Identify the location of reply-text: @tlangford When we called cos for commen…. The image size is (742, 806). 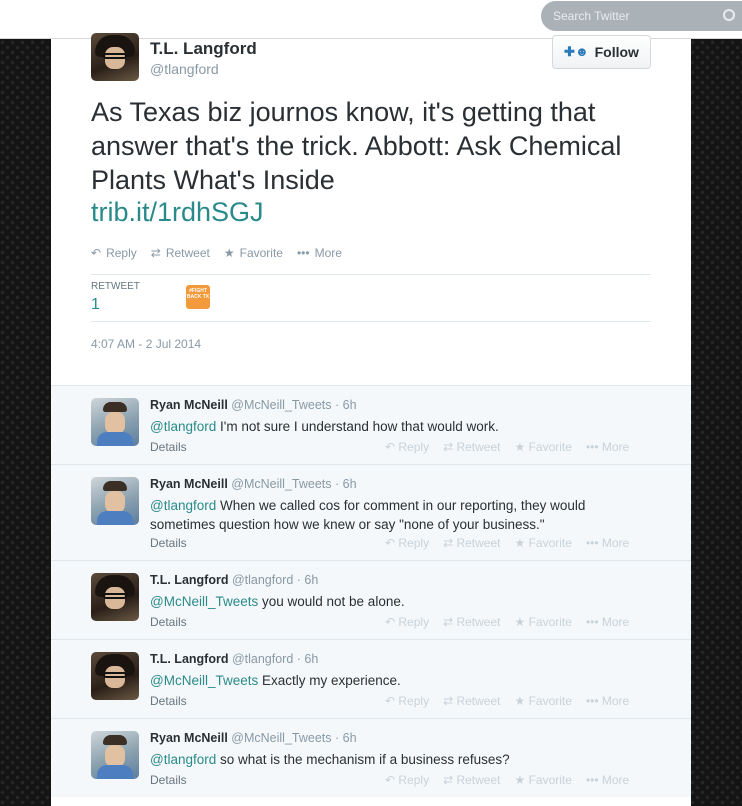
(368, 515).